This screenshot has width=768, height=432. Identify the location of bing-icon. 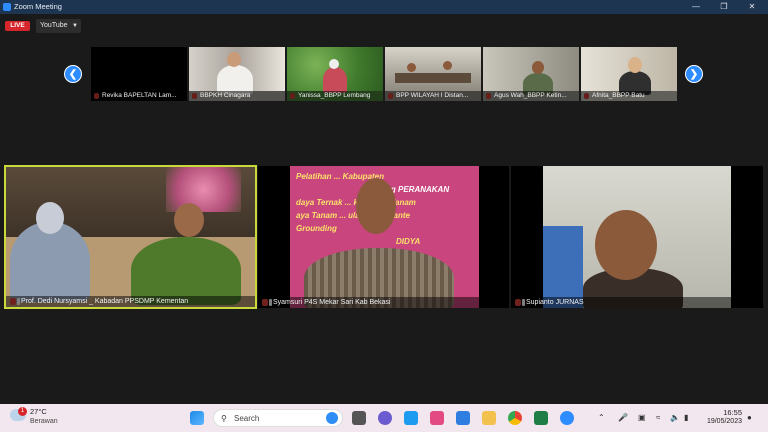
(332, 418).